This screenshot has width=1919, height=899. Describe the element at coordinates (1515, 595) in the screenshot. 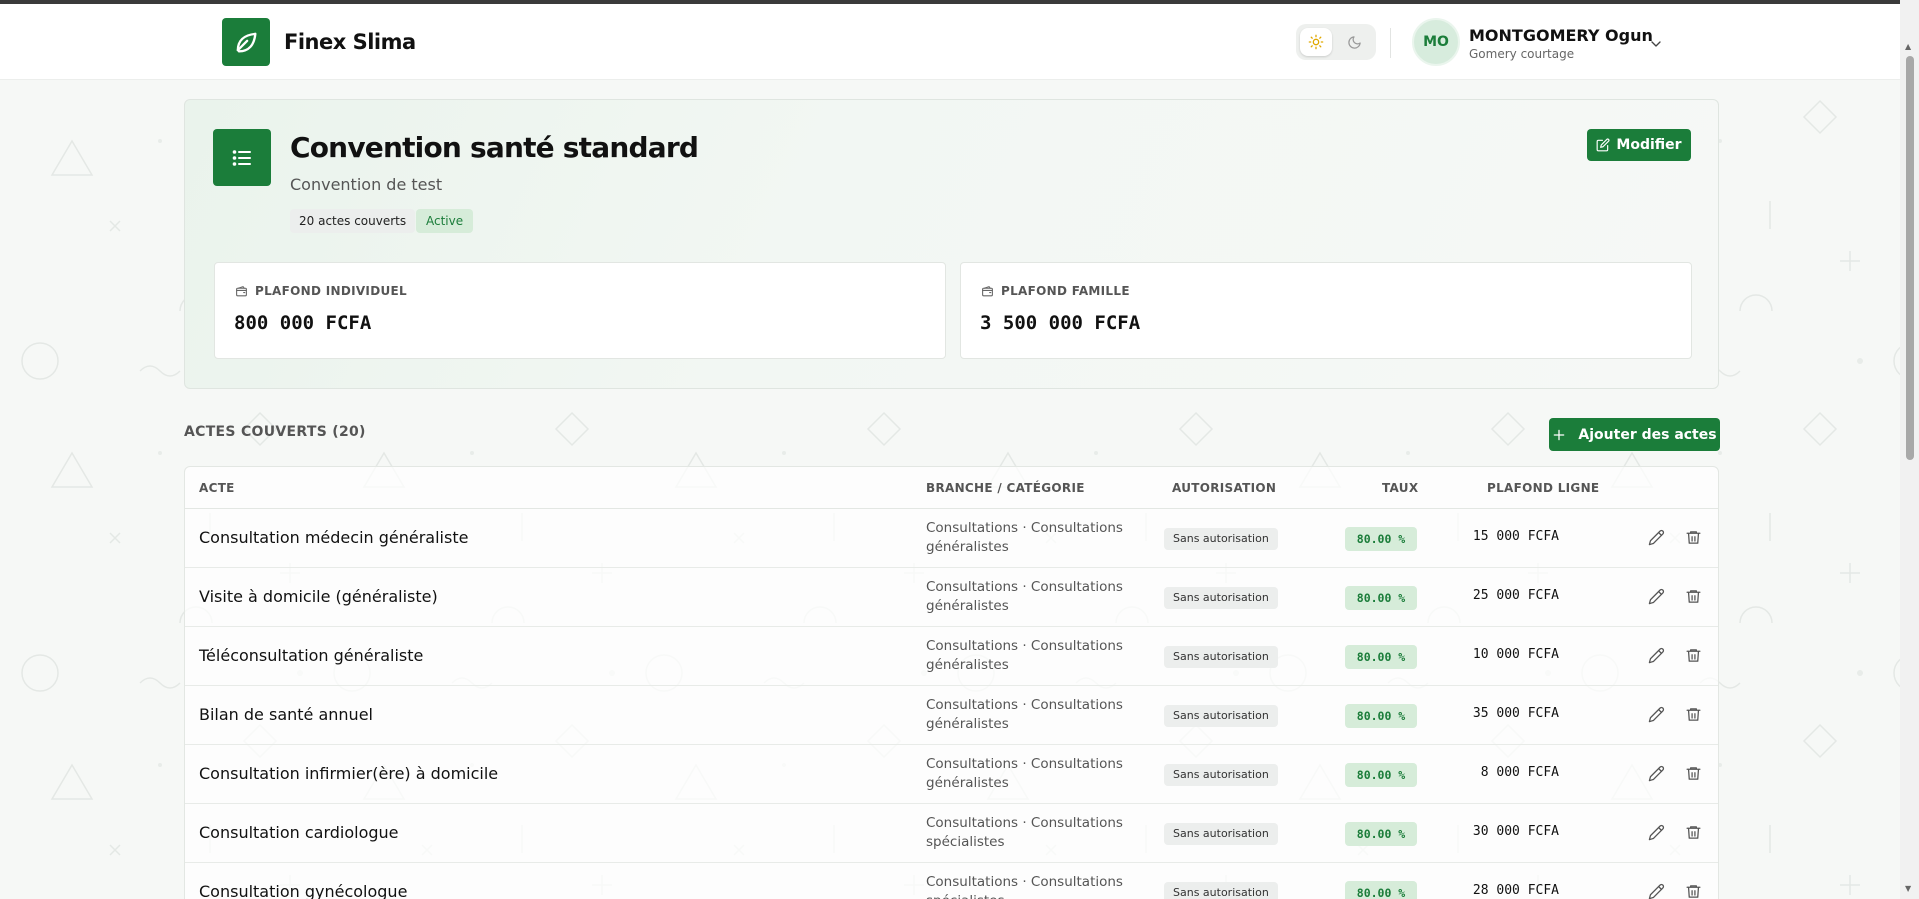

I see `plafond-ligne-value: 25 000 FCFA` at that location.